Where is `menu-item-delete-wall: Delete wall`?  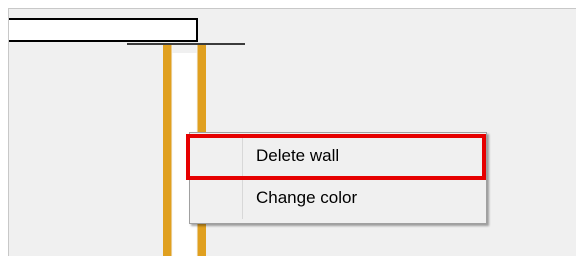
menu-item-delete-wall: Delete wall is located at coordinates (338, 156).